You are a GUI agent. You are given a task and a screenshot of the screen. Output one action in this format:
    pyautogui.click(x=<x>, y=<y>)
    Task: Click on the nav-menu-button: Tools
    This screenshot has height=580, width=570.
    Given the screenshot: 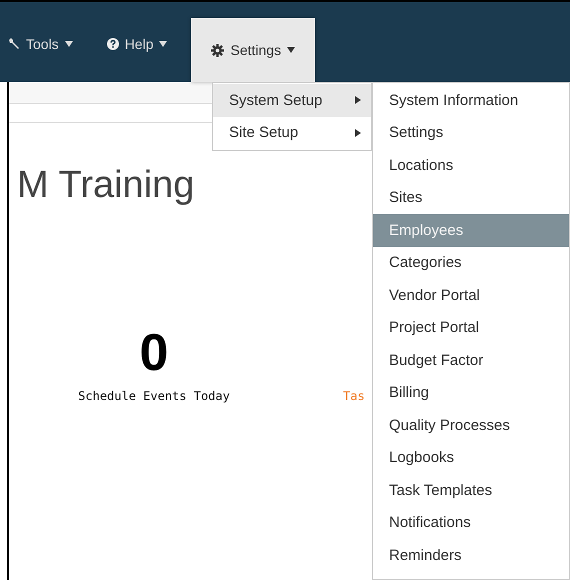 What is the action you would take?
    pyautogui.click(x=47, y=44)
    